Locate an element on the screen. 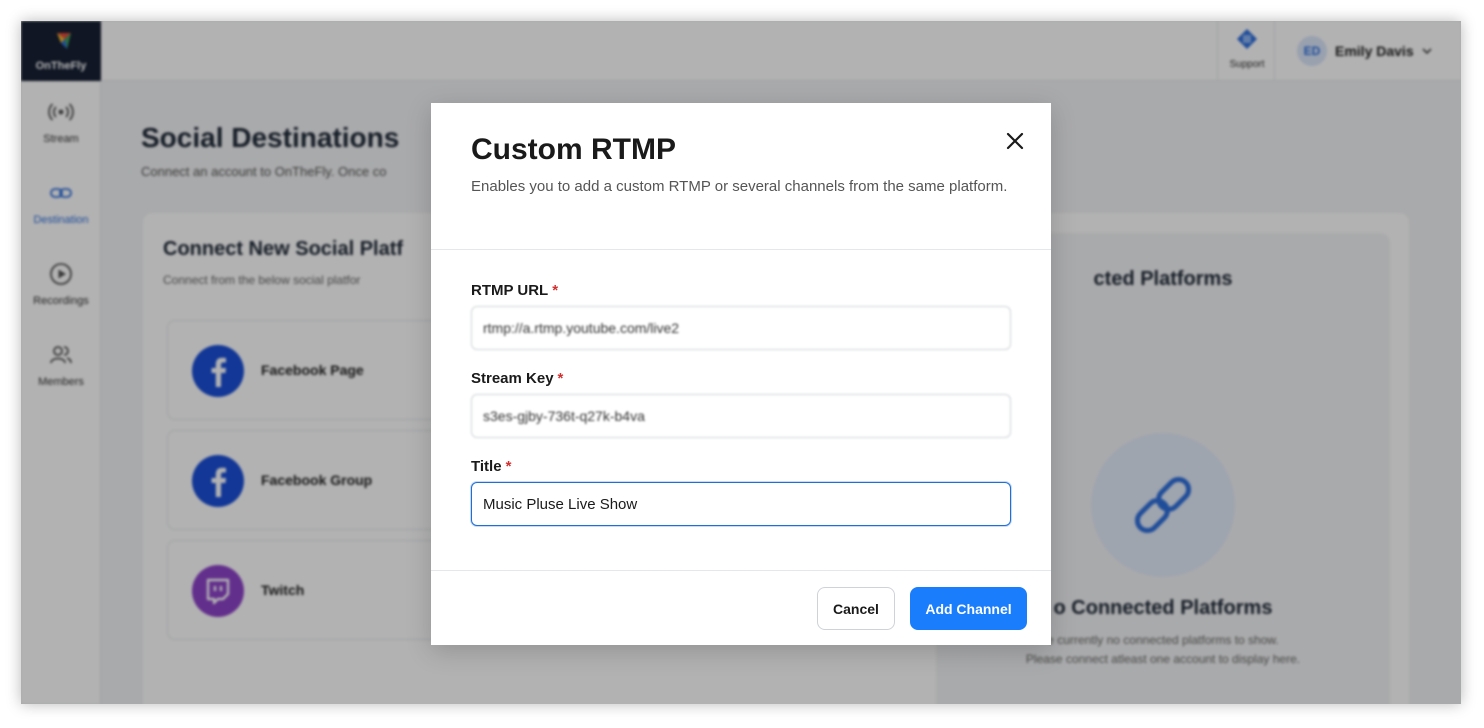 This screenshot has height=728, width=1484. title-label: Title * is located at coordinates (491, 466).